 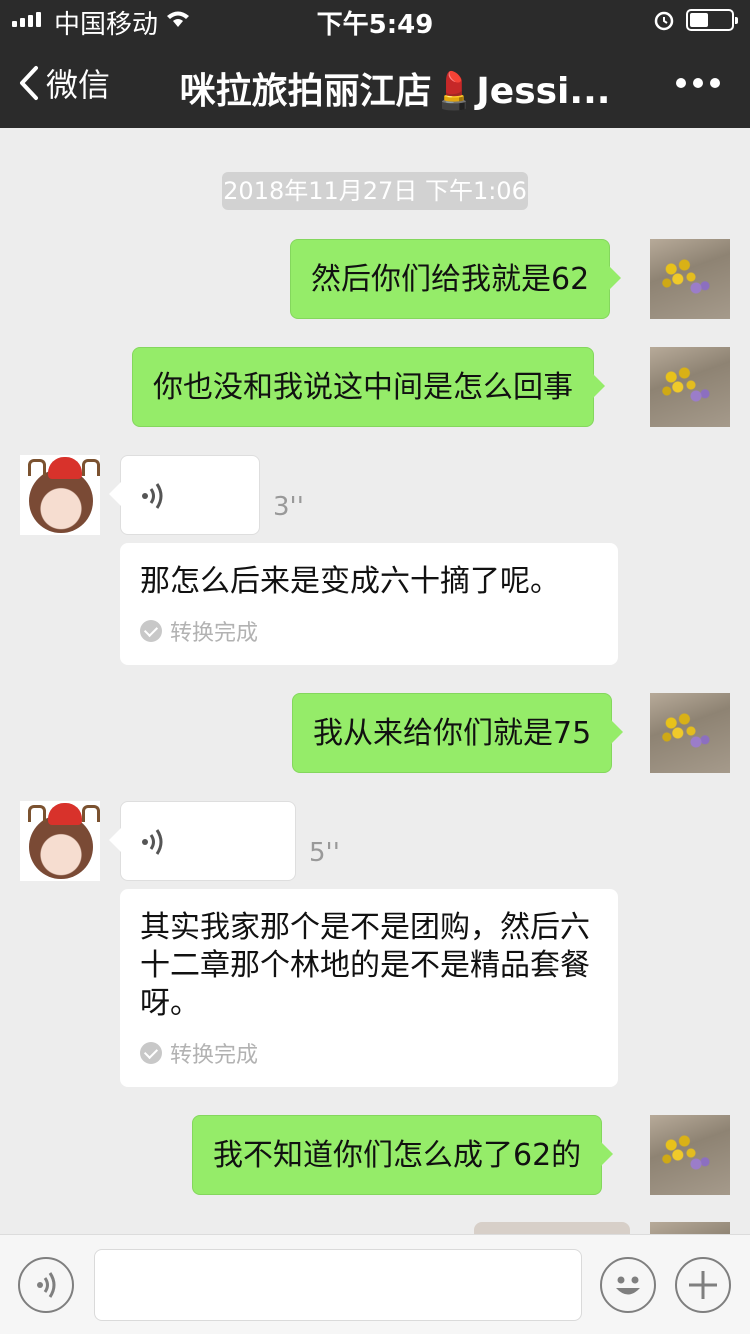 I want to click on emoji-button, so click(x=628, y=1285).